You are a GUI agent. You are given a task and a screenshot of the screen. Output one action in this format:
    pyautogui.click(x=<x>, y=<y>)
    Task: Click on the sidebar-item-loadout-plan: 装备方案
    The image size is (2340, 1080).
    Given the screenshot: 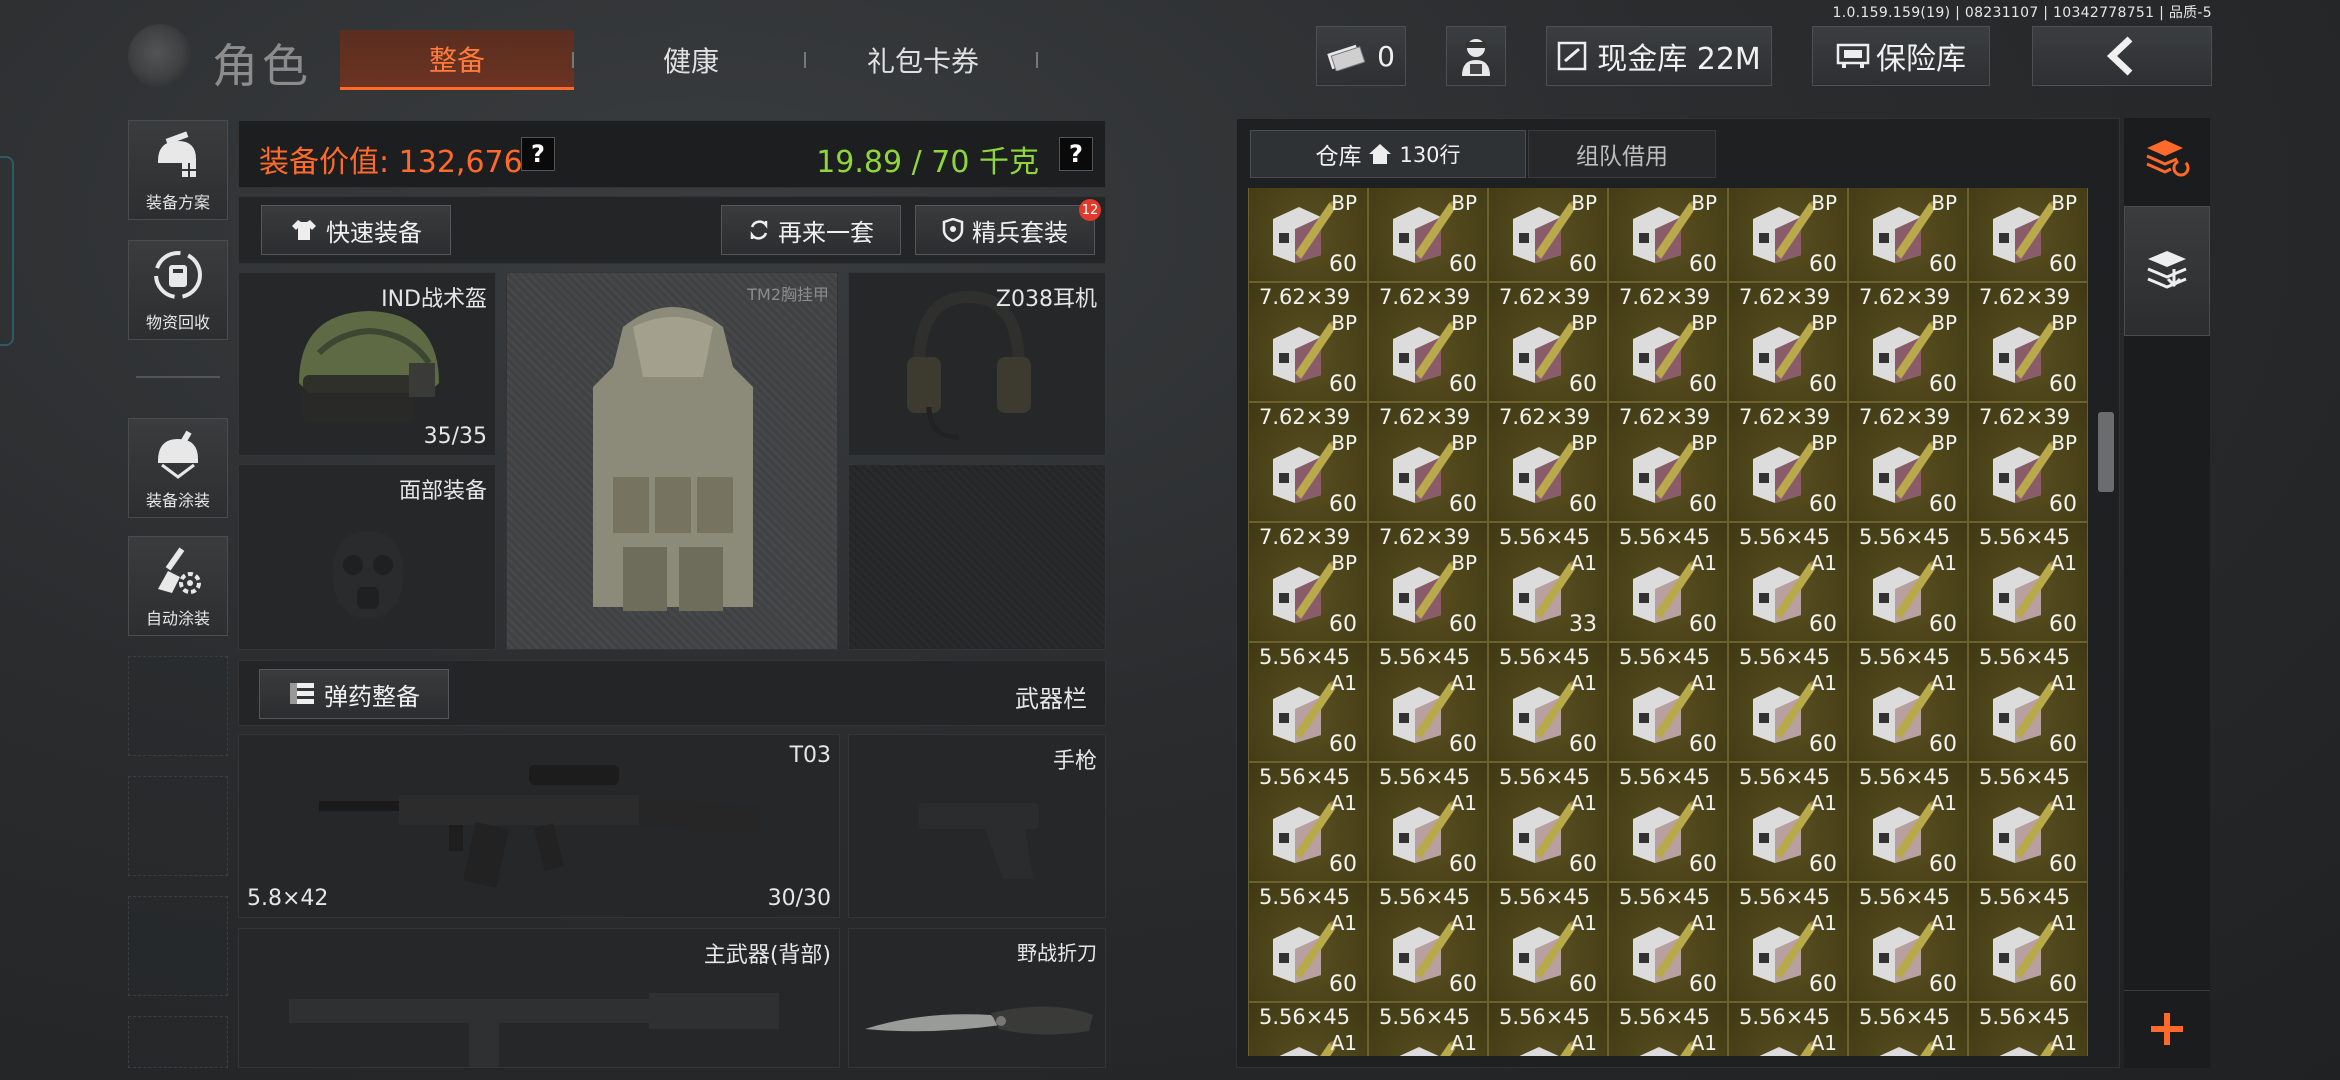 What is the action you would take?
    pyautogui.click(x=178, y=170)
    